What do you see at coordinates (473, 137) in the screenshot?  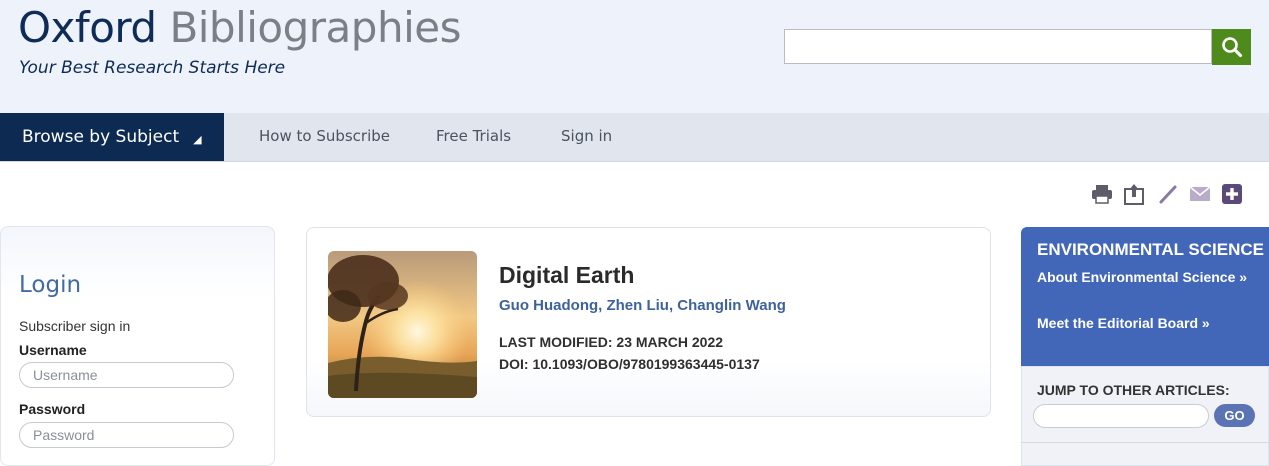 I see `nav-free-trials: Free Trials` at bounding box center [473, 137].